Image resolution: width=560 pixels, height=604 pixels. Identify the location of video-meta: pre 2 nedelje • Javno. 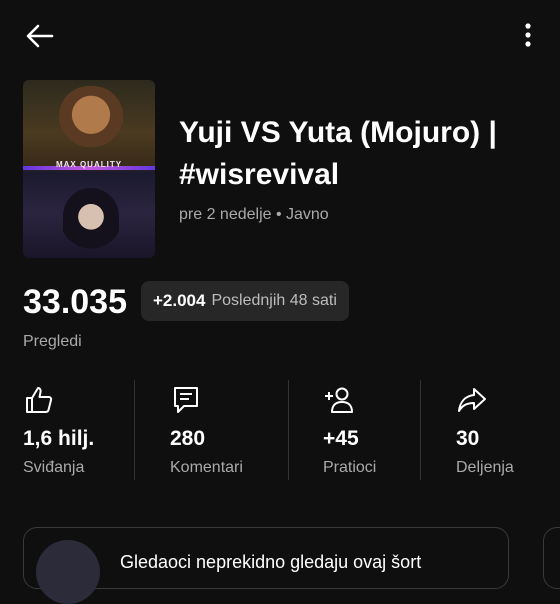
(254, 214).